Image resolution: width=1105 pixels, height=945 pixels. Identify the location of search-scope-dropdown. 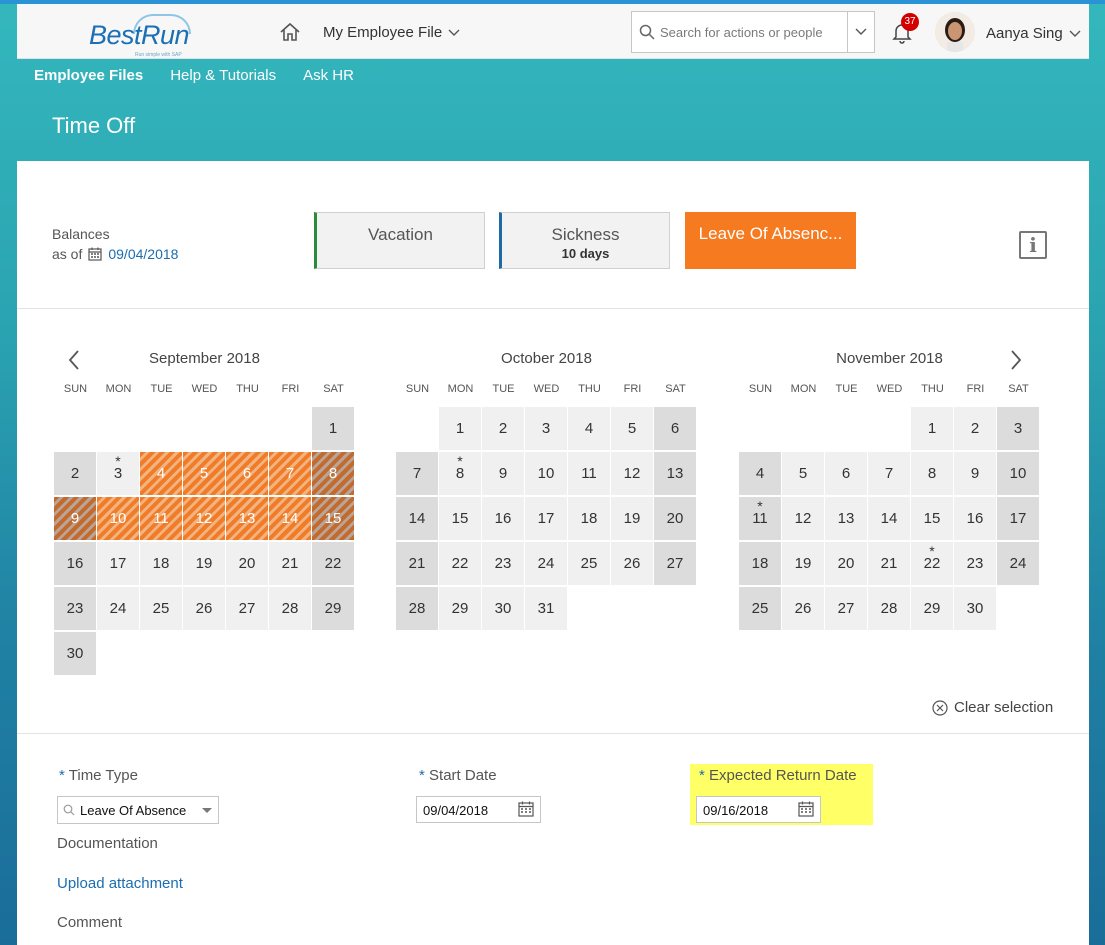
(860, 32).